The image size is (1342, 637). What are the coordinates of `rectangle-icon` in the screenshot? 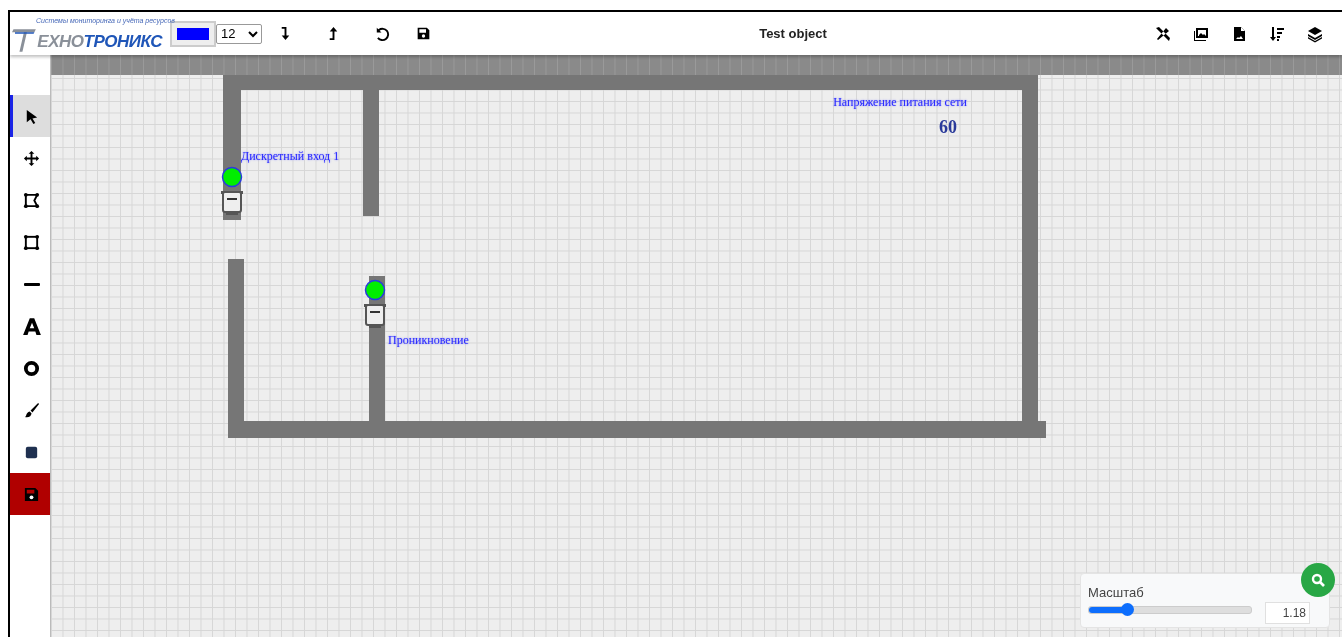 It's located at (31, 242).